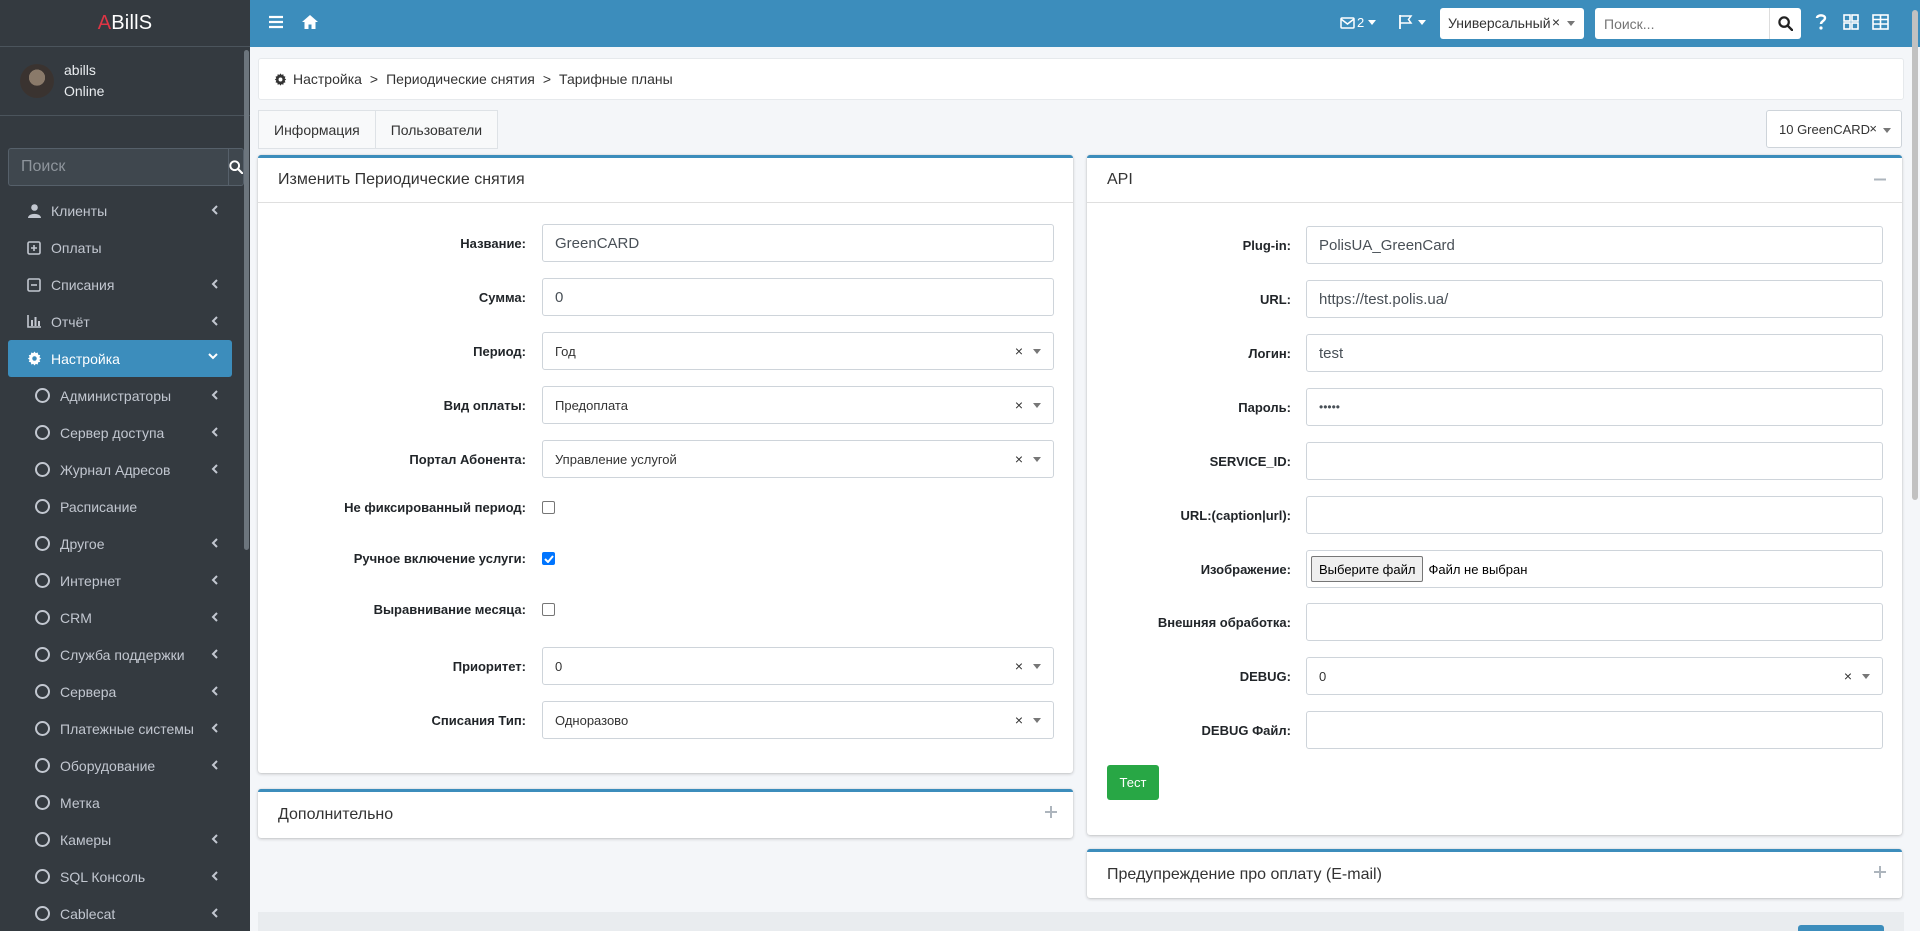  Describe the element at coordinates (99, 506) in the screenshot. I see `sidebar-item-label: Расписание` at that location.